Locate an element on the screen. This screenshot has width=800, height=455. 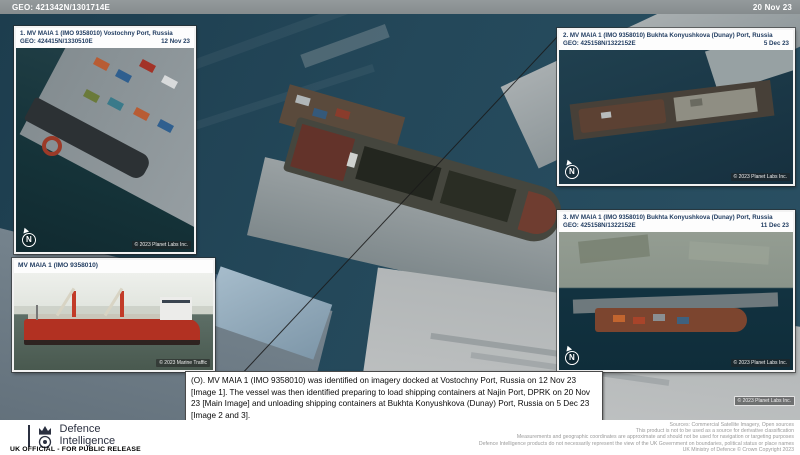
ship-waterline is located at coordinates (112, 343).